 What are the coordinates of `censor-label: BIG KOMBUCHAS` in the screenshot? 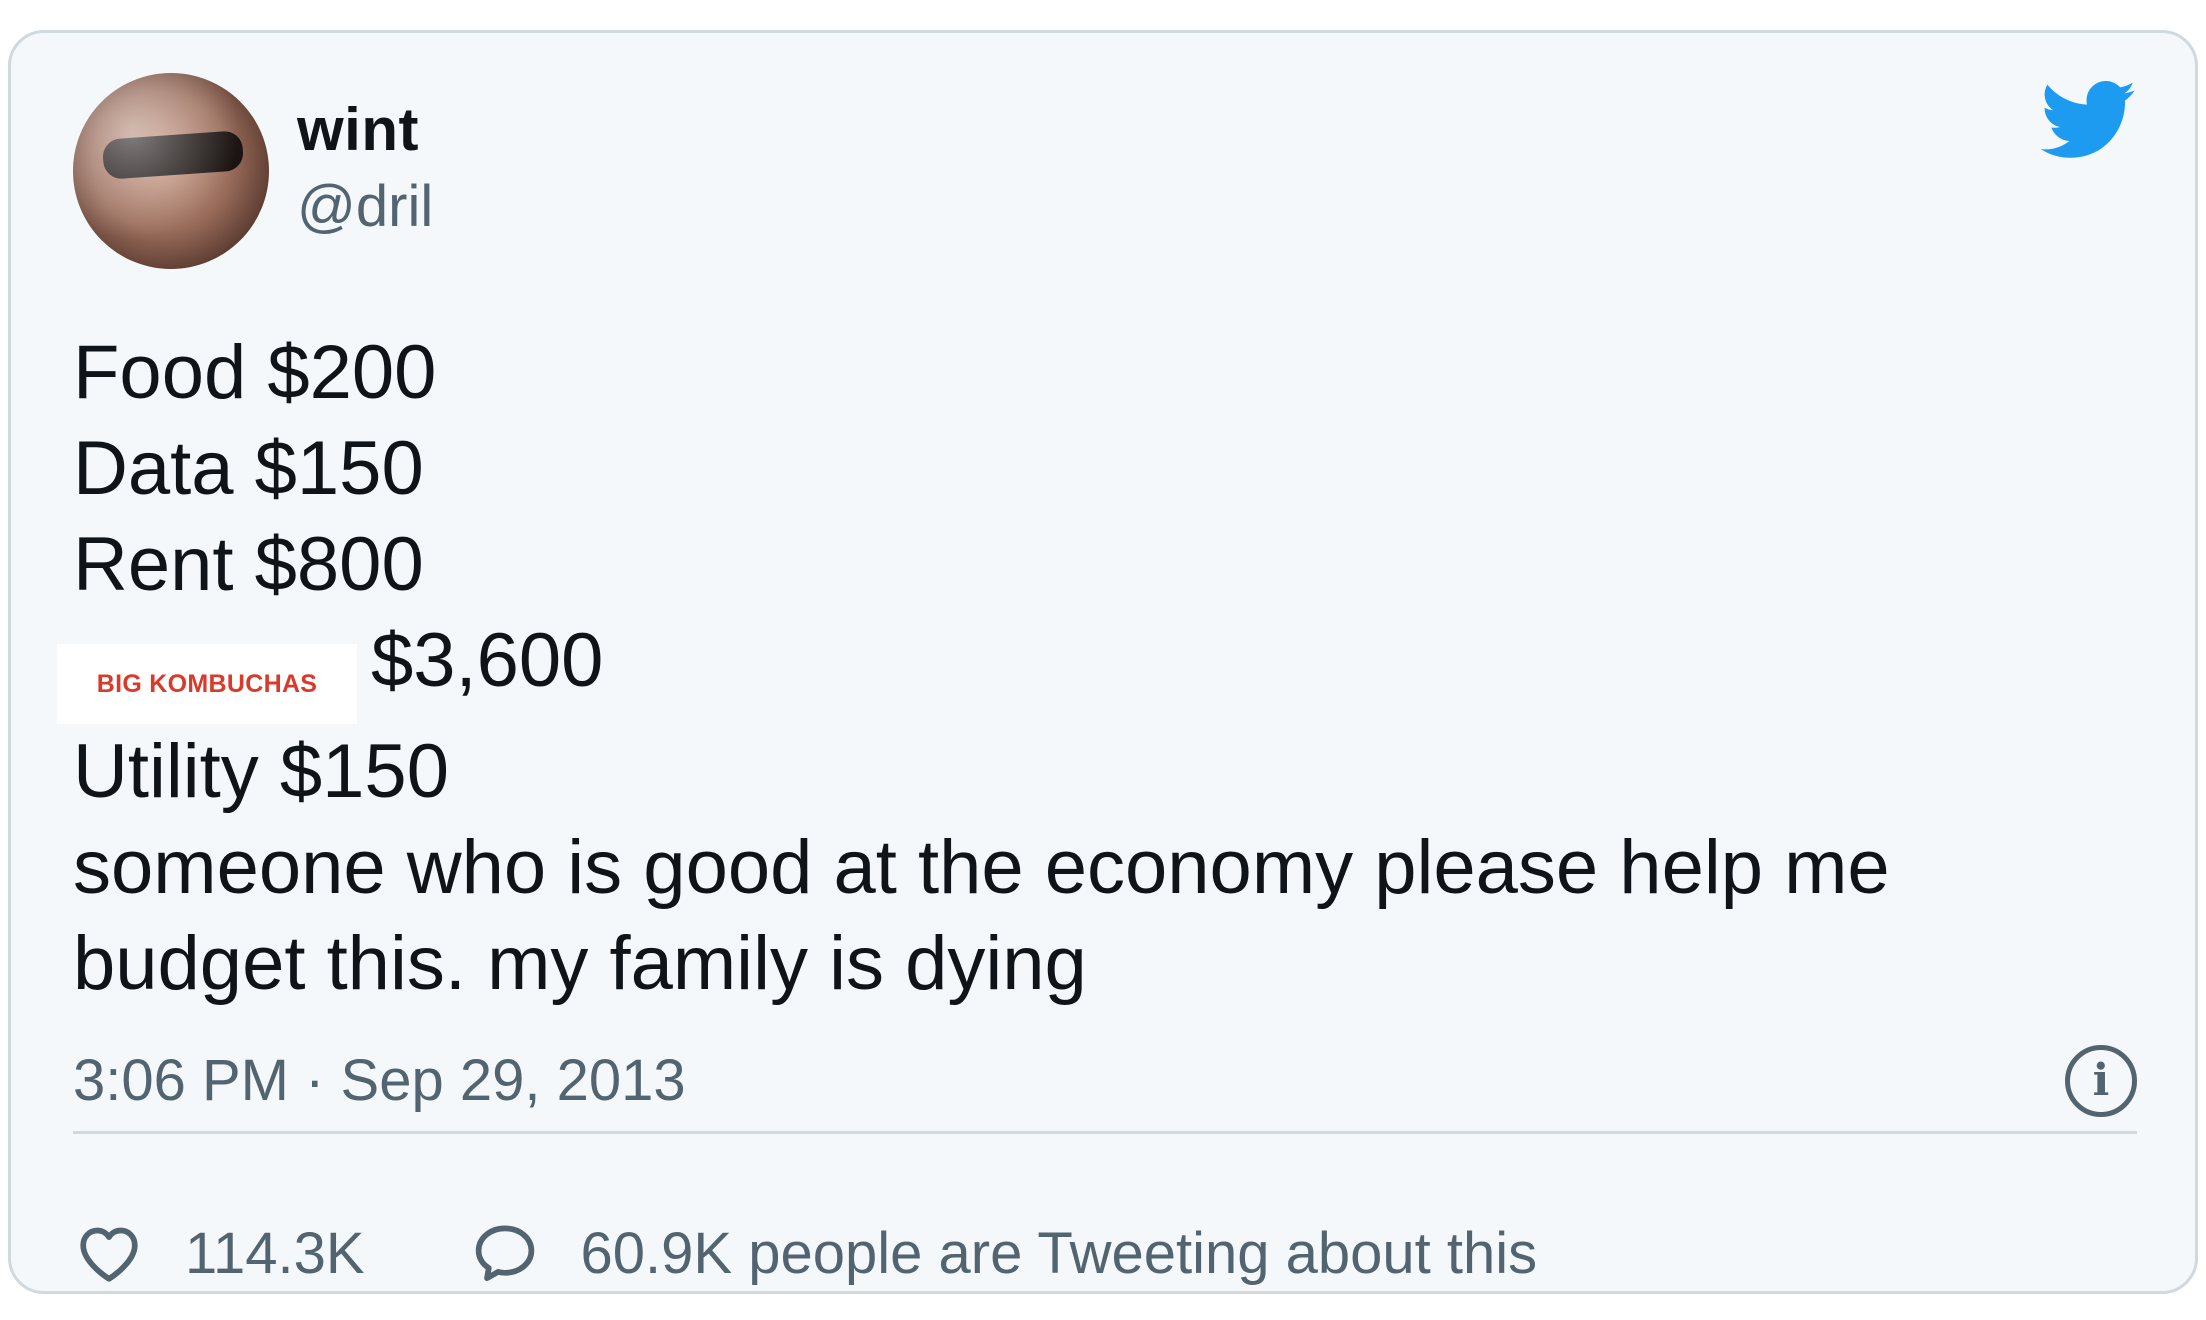 It's located at (207, 684).